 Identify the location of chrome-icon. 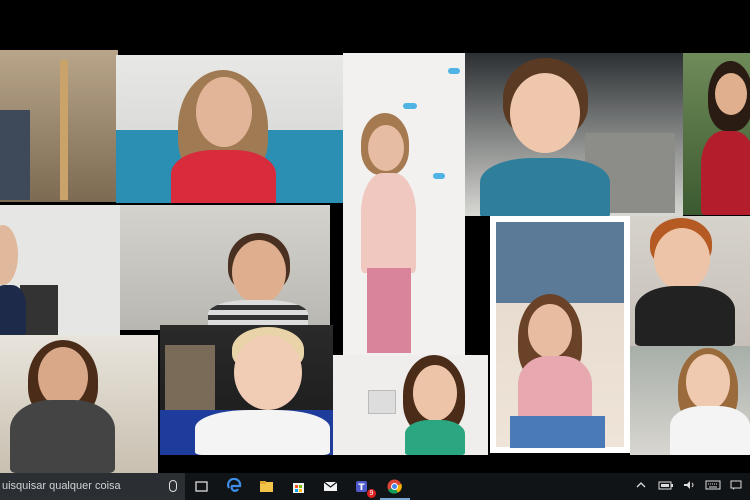
(394, 486).